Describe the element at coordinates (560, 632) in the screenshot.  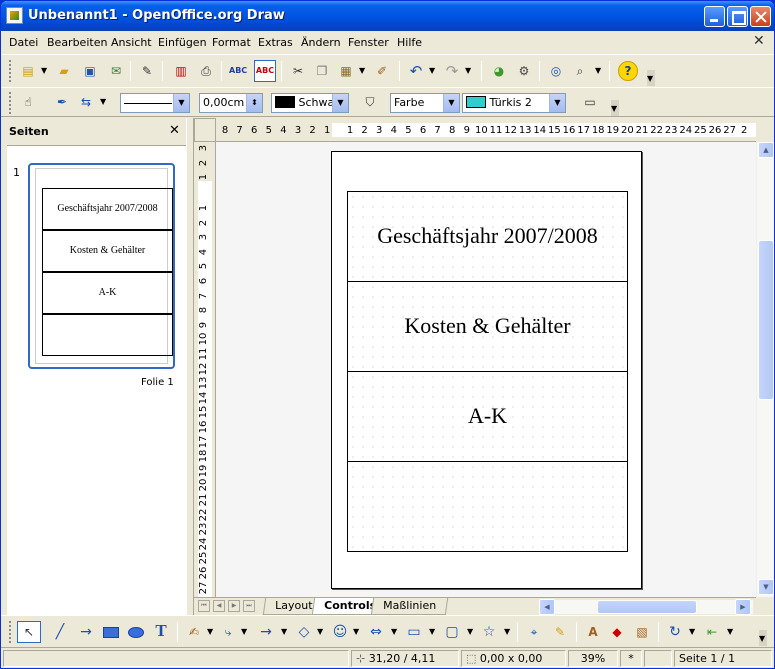
I see `glue-points-icon: ✎` at that location.